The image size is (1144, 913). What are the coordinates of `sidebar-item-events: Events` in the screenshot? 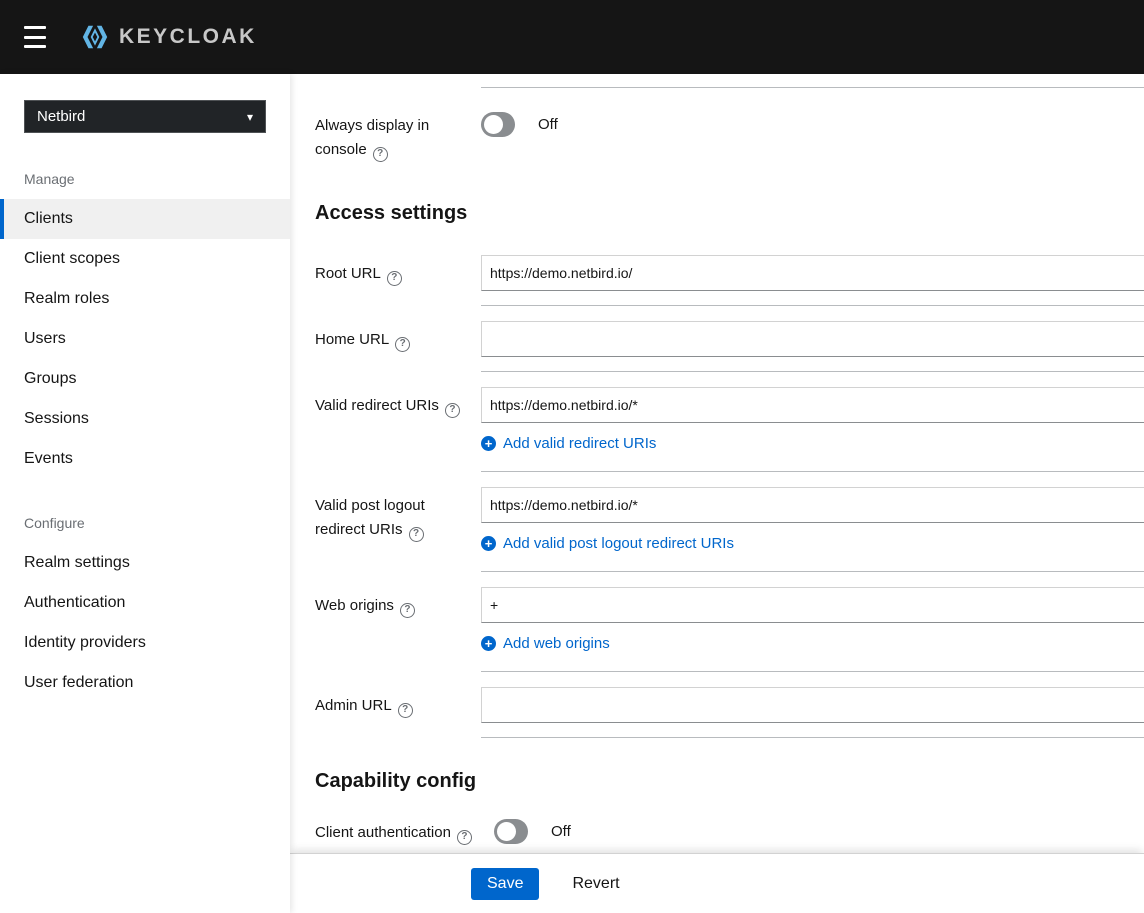 It's located at (145, 459).